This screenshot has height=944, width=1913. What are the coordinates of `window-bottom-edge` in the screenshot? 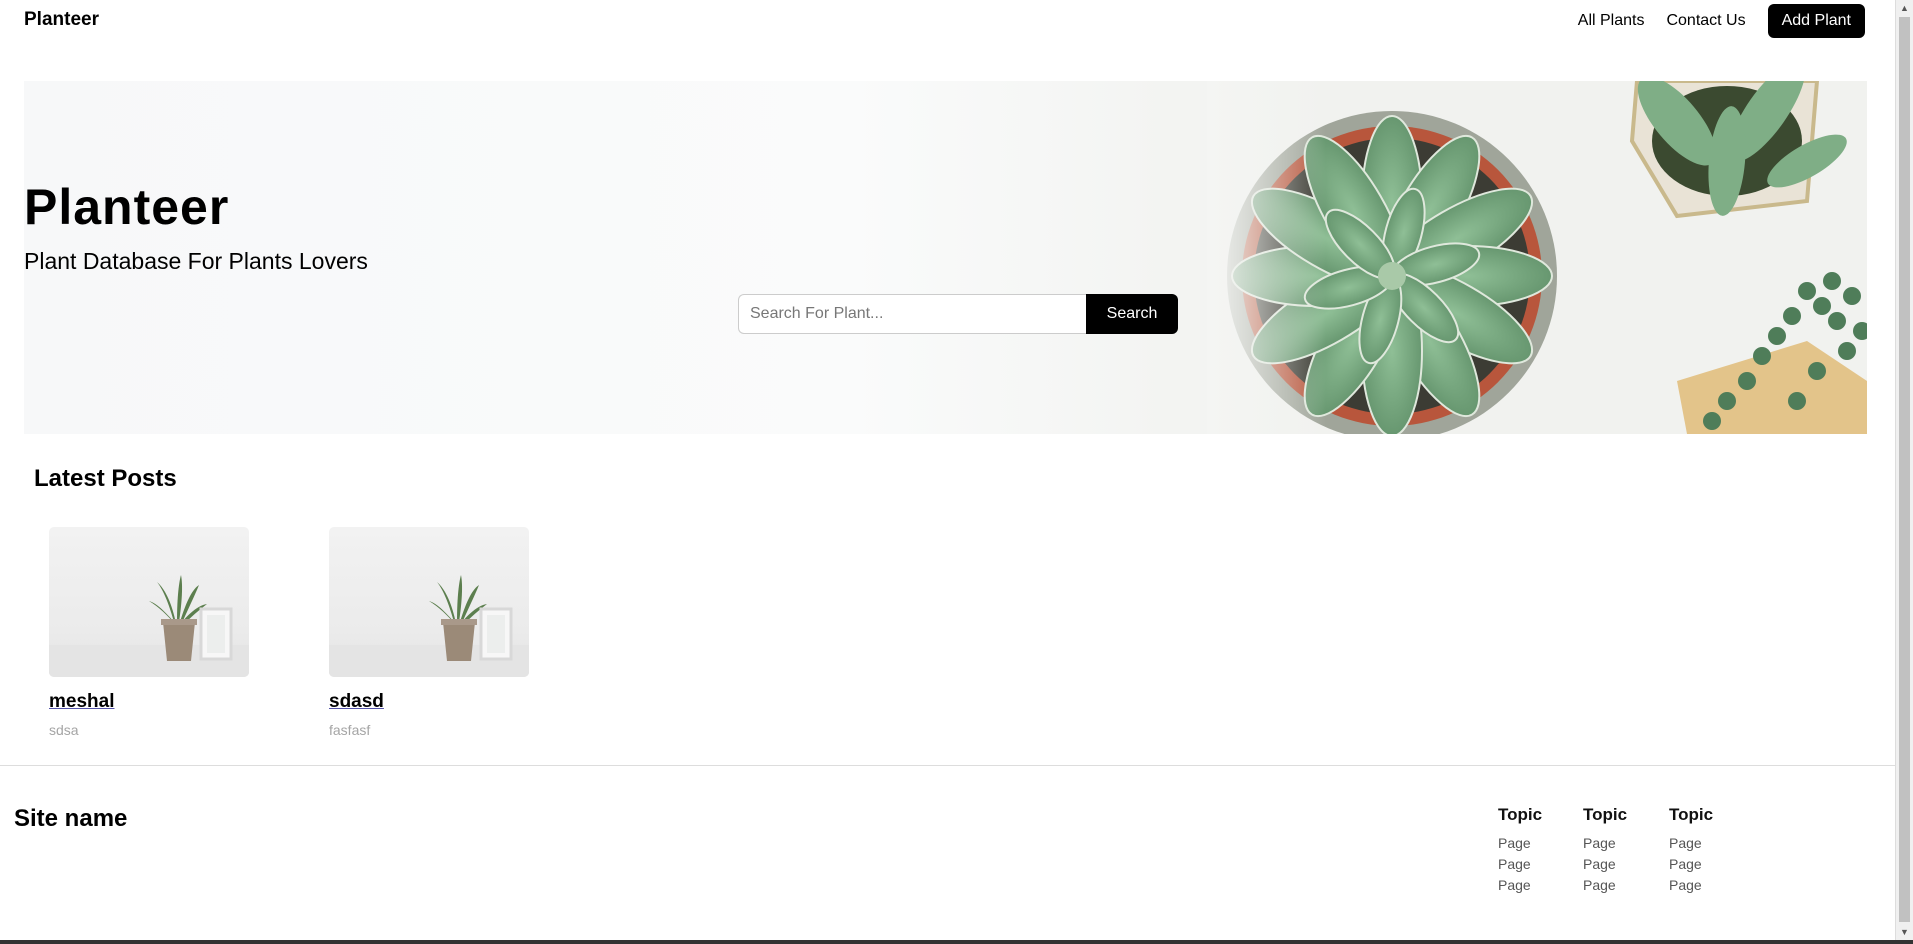 It's located at (956, 942).